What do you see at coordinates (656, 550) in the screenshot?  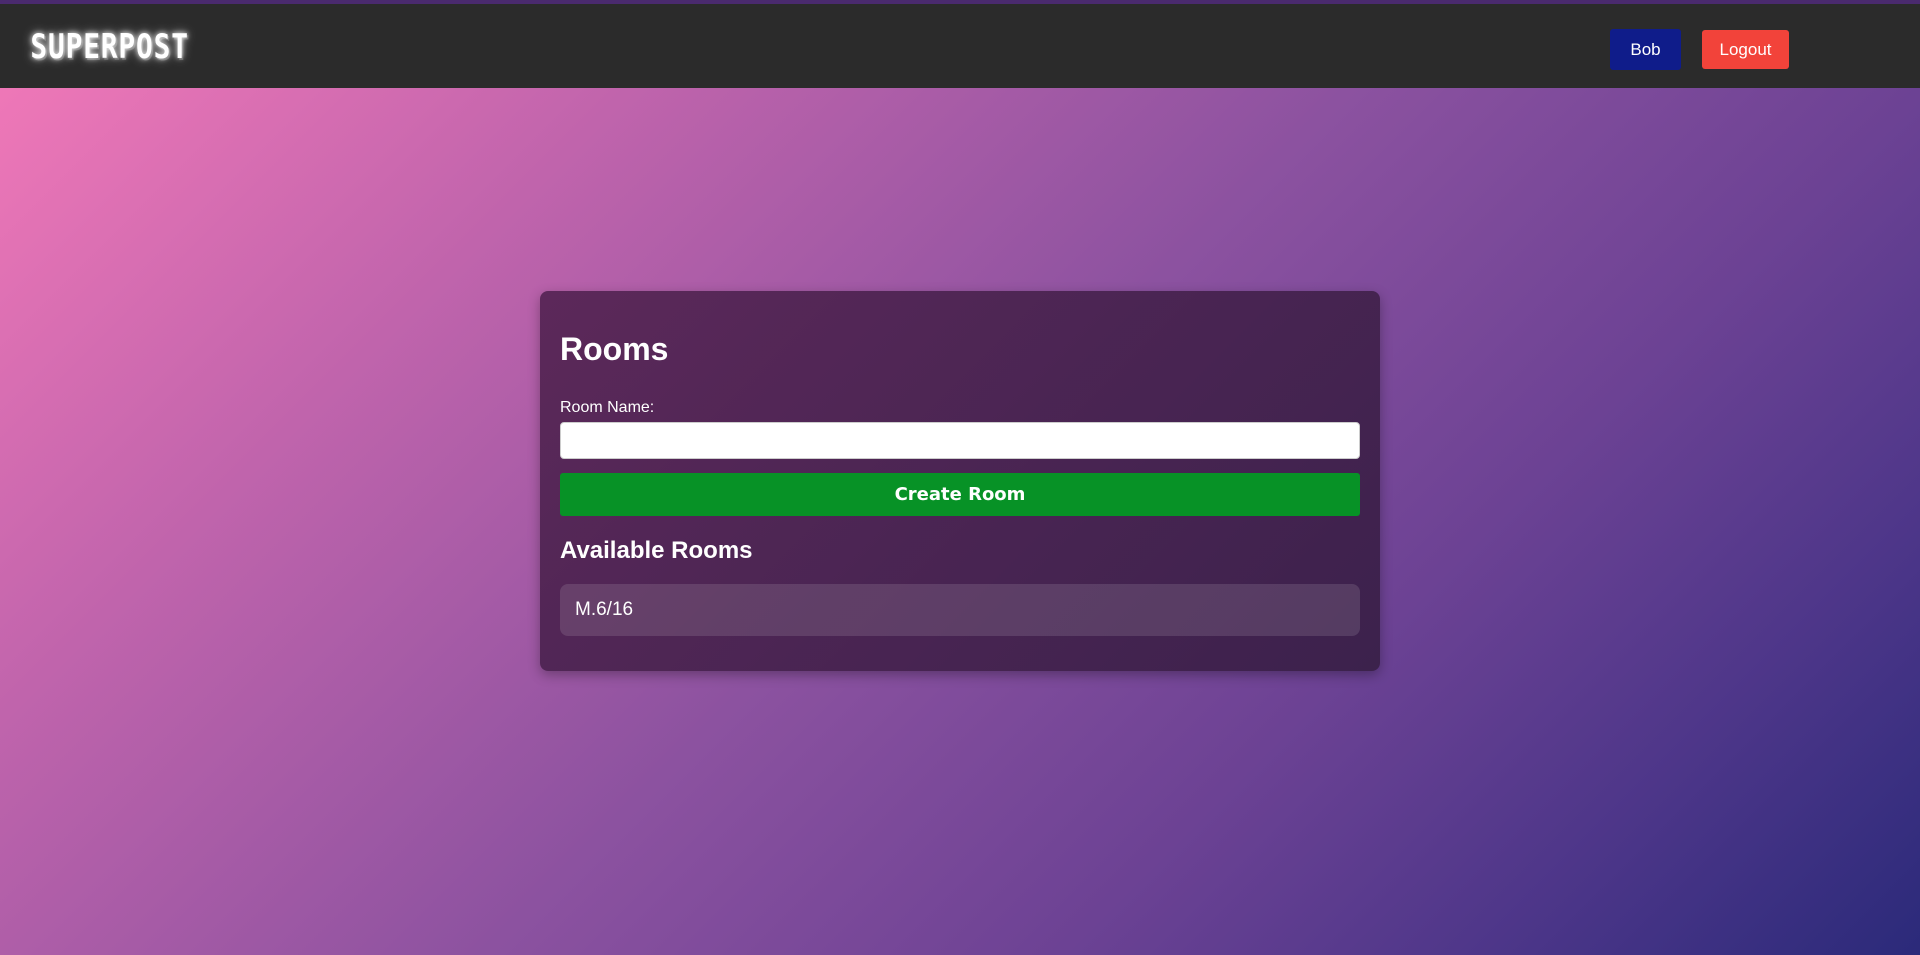 I see `available-rooms-title: Available Rooms` at bounding box center [656, 550].